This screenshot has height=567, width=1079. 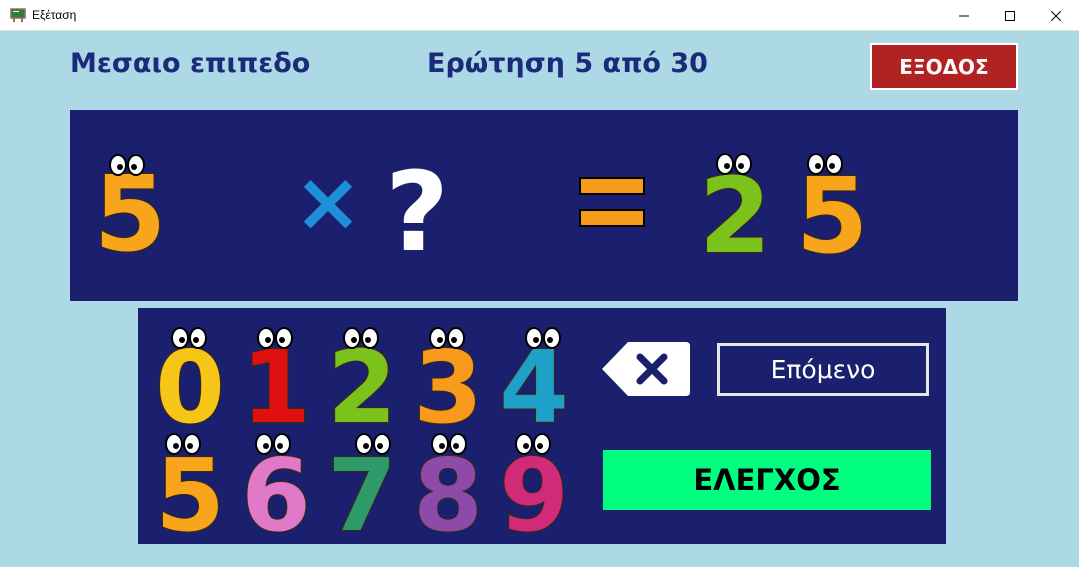 I want to click on maximize-icon, so click(x=1010, y=15).